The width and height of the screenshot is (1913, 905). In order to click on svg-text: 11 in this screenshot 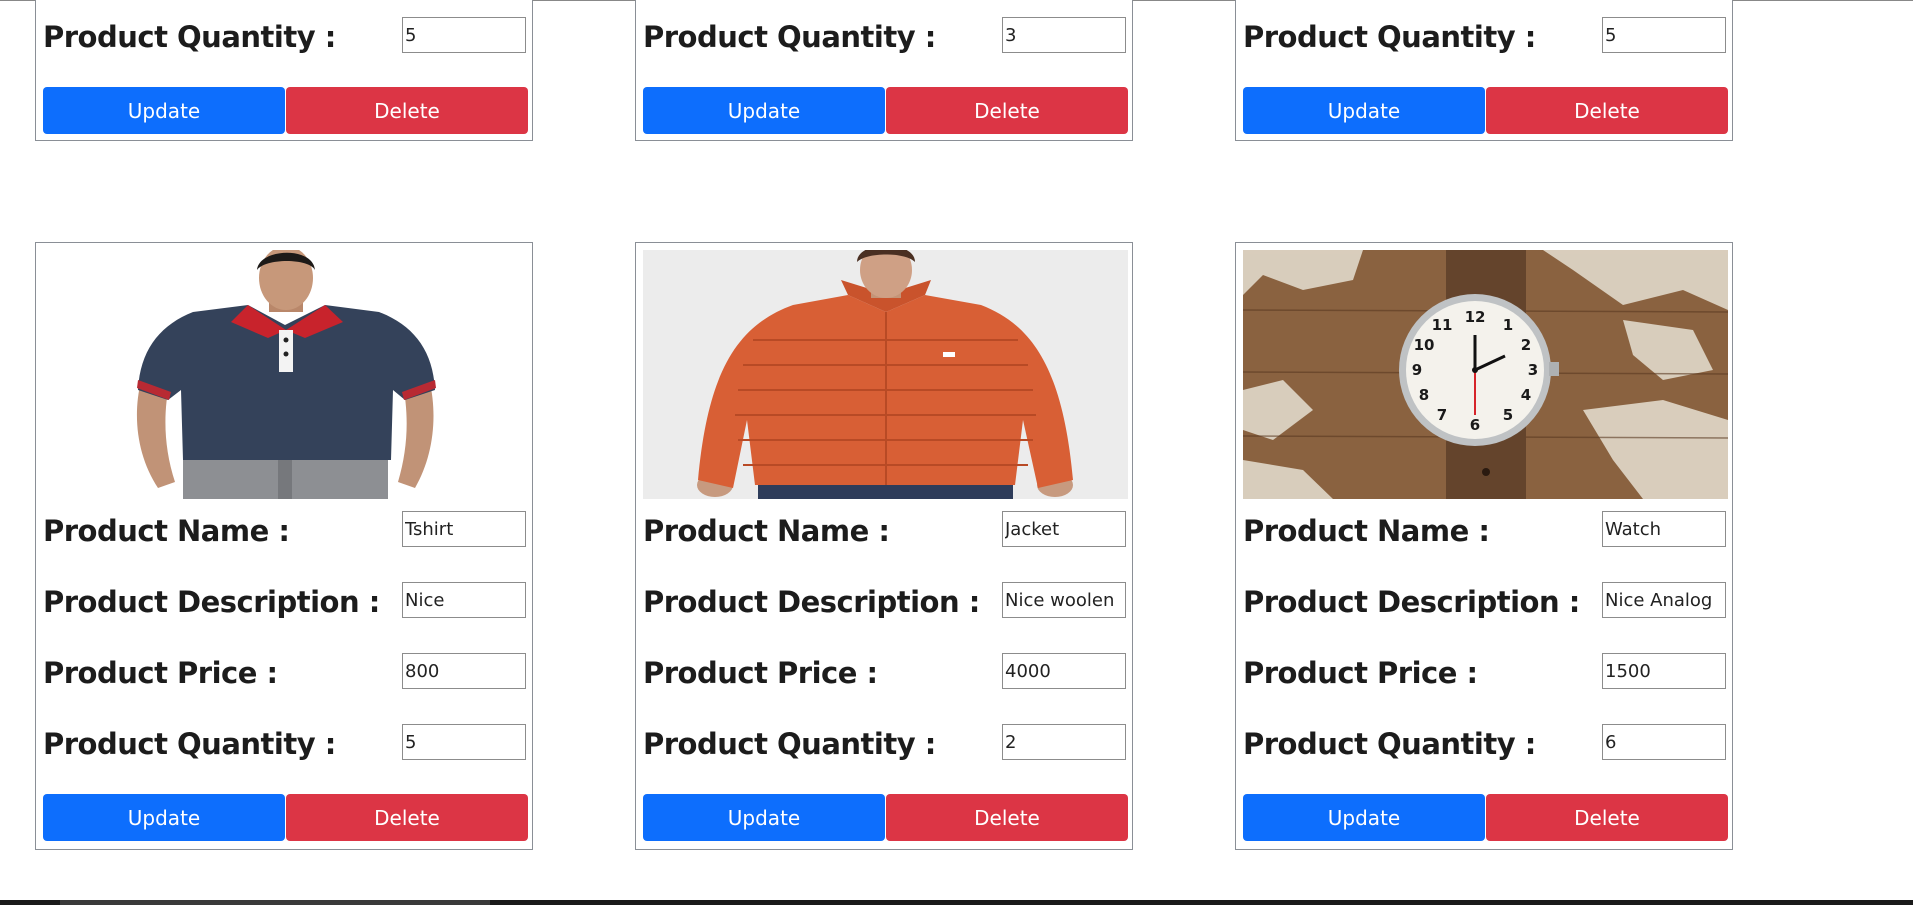, I will do `click(1442, 325)`.